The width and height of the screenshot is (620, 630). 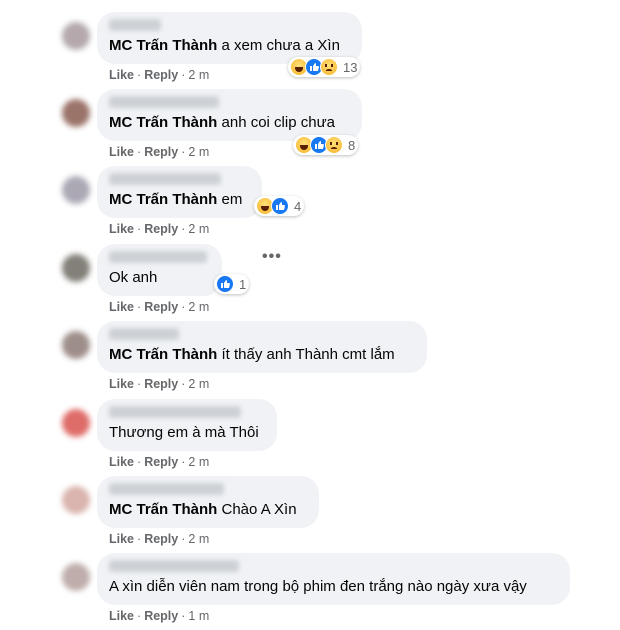 What do you see at coordinates (224, 45) in the screenshot?
I see `comment-text: MC Trấn Thành a xem chưa a Xìn` at bounding box center [224, 45].